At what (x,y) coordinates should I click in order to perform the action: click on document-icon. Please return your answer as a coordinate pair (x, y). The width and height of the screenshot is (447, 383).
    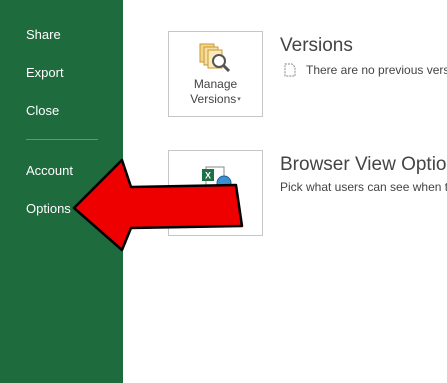
    Looking at the image, I should click on (290, 70).